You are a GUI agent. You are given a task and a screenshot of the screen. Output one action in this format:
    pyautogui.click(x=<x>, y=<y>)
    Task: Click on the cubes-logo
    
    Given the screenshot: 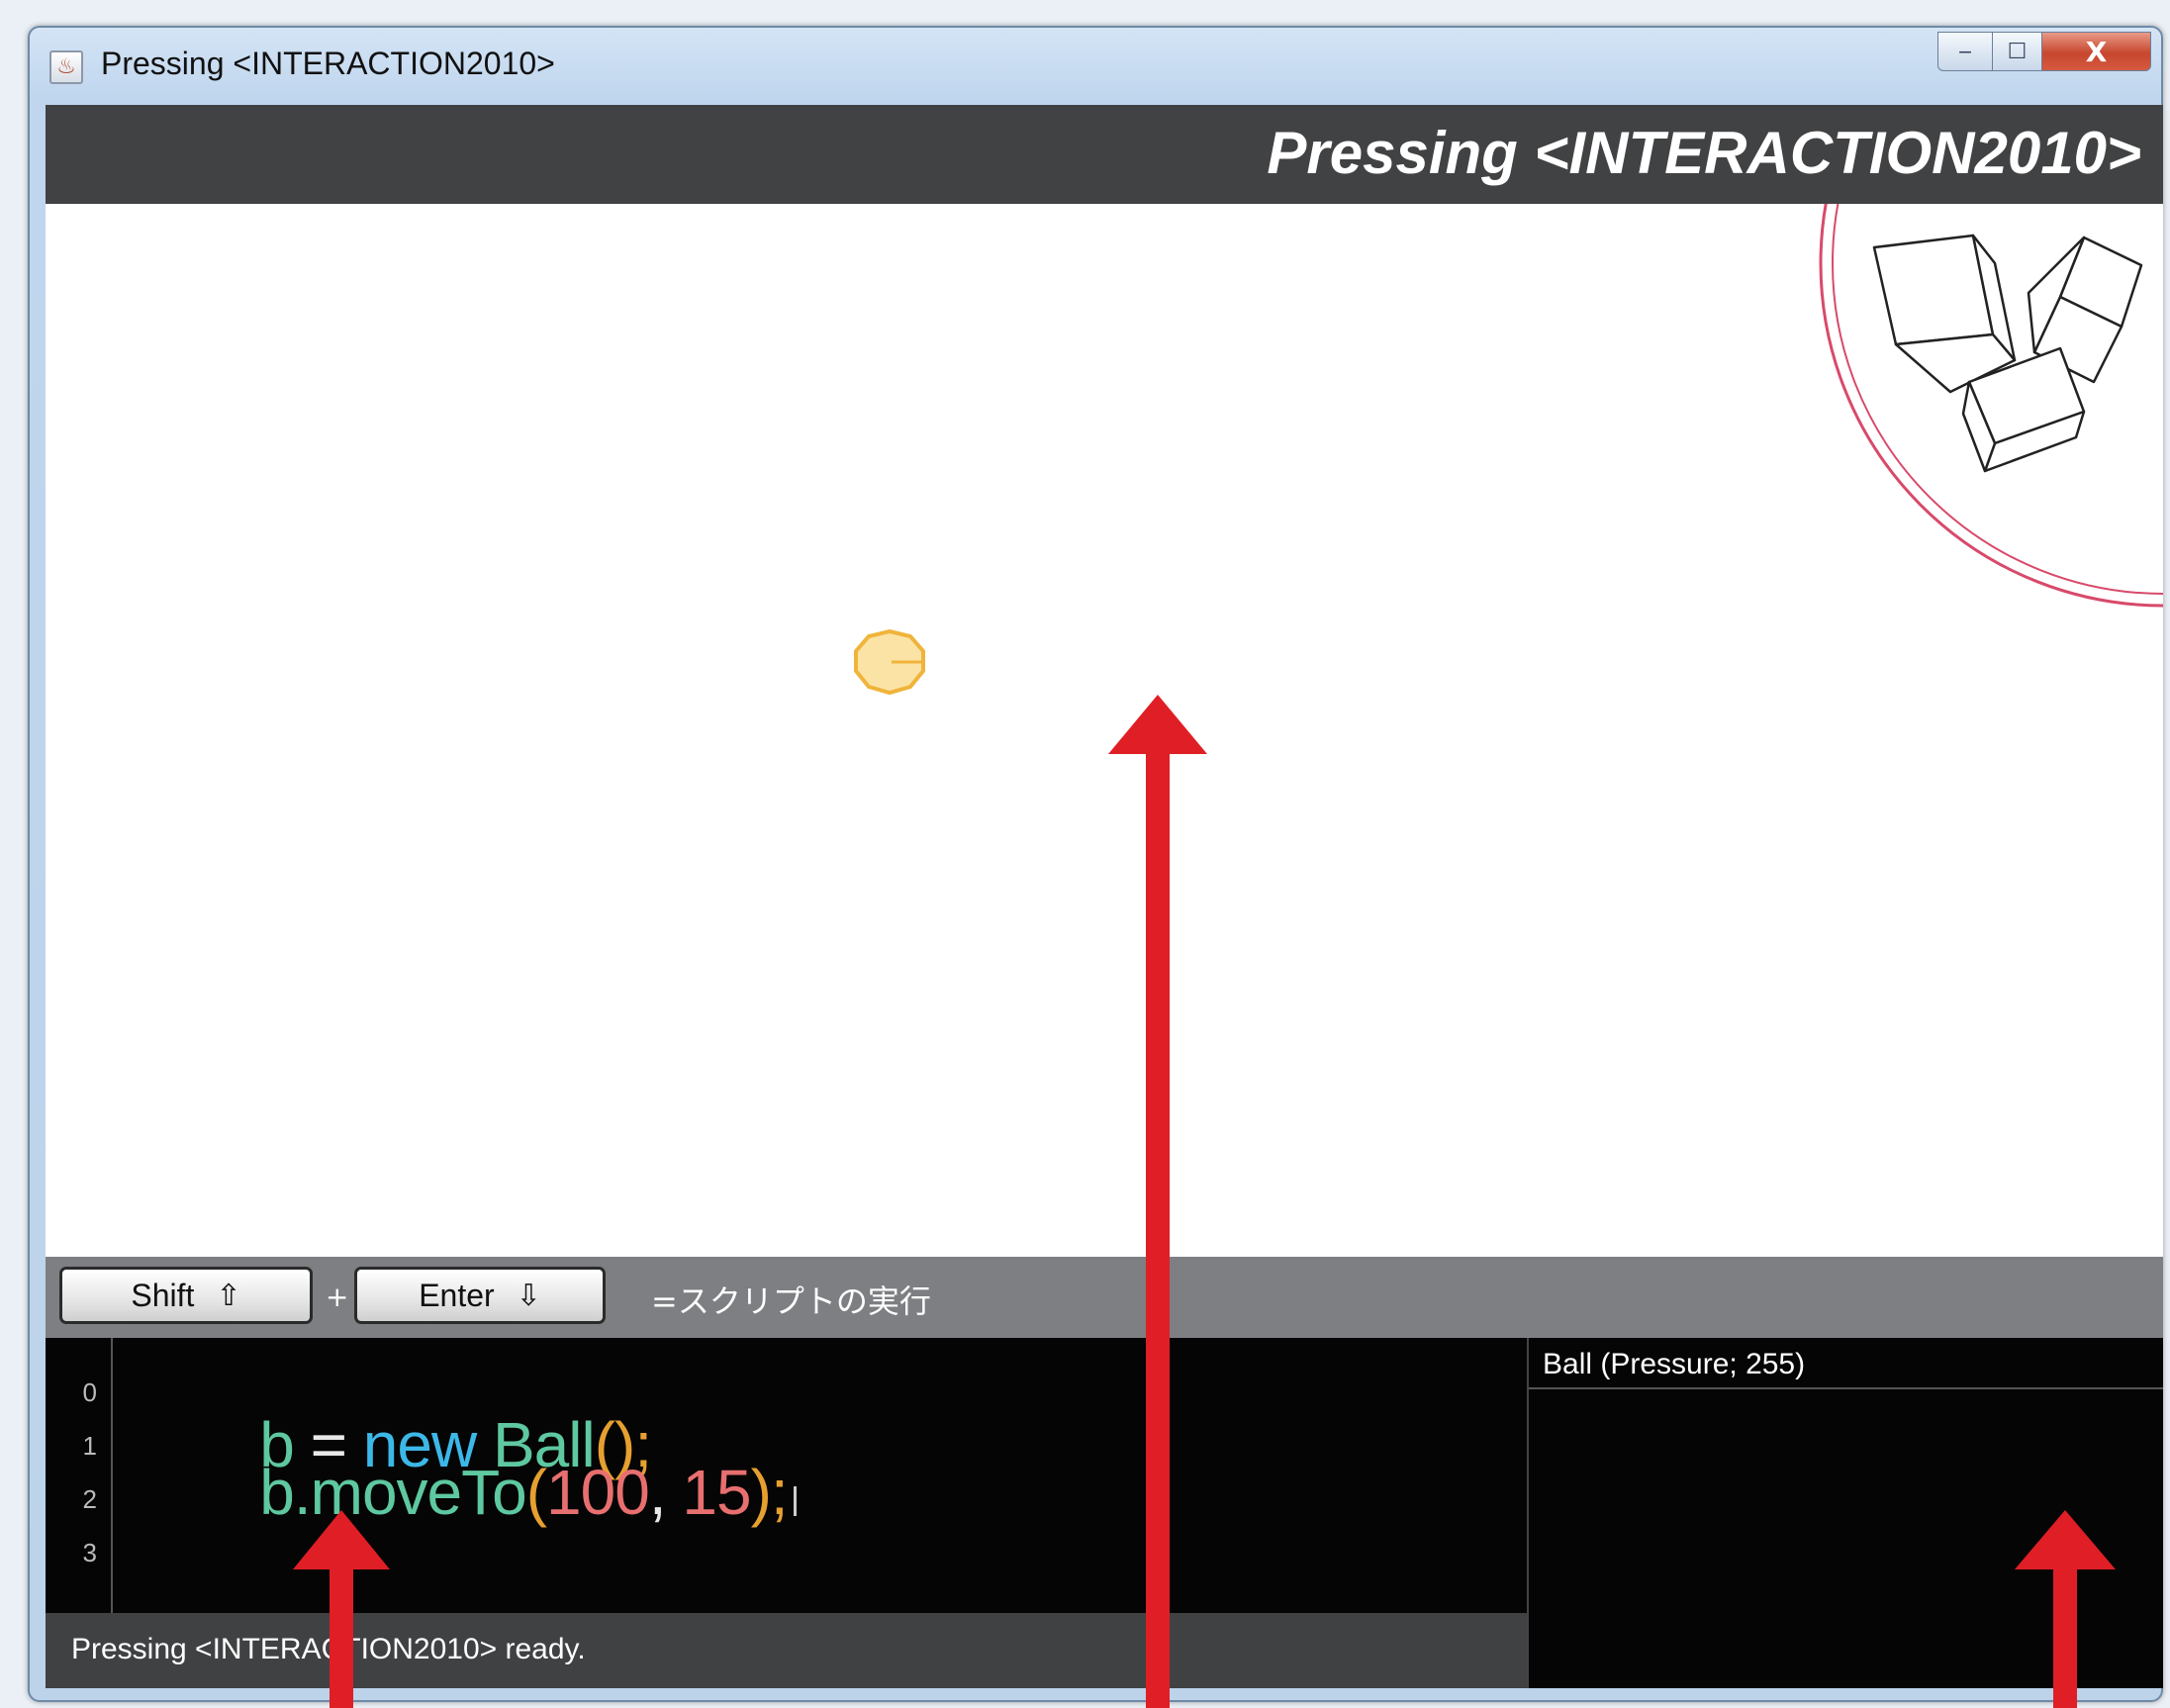 What is the action you would take?
    pyautogui.click(x=1991, y=406)
    